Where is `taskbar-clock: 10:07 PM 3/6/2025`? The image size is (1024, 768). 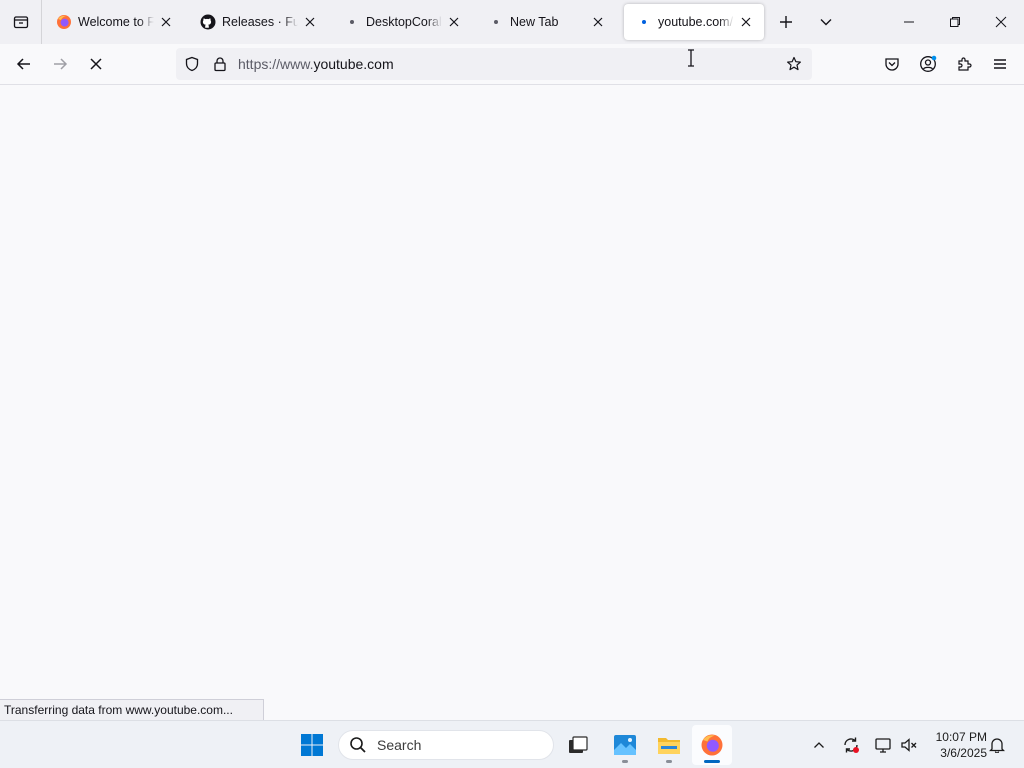 taskbar-clock: 10:07 PM 3/6/2025 is located at coordinates (956, 745).